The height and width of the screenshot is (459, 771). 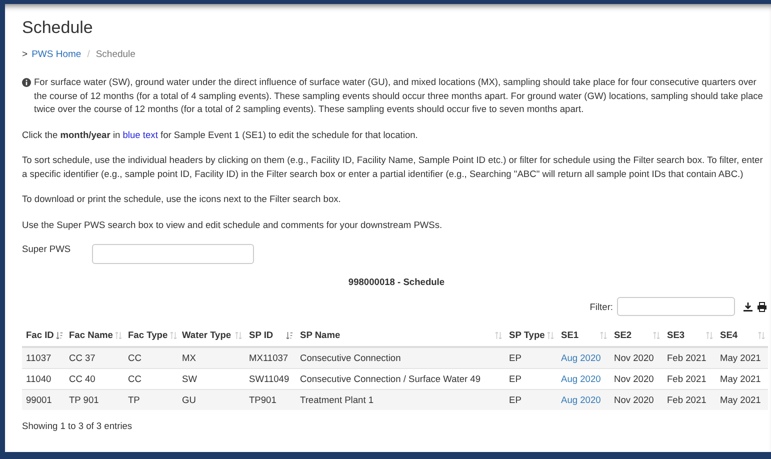 What do you see at coordinates (39, 400) in the screenshot?
I see `table-cell: 99001` at bounding box center [39, 400].